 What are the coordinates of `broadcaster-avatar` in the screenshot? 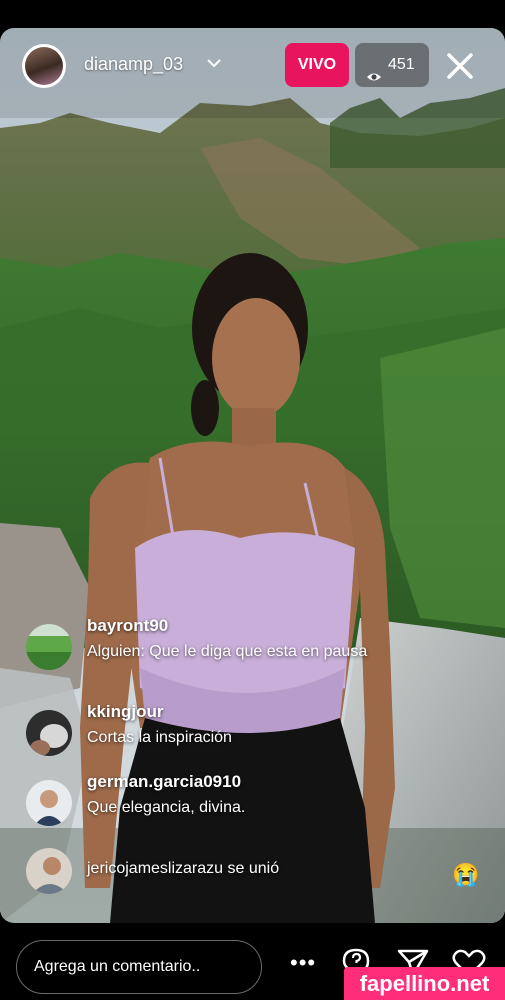 It's located at (44, 66).